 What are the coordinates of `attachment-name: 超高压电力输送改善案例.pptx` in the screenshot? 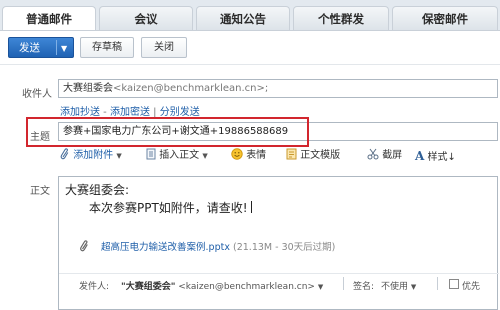 It's located at (165, 247).